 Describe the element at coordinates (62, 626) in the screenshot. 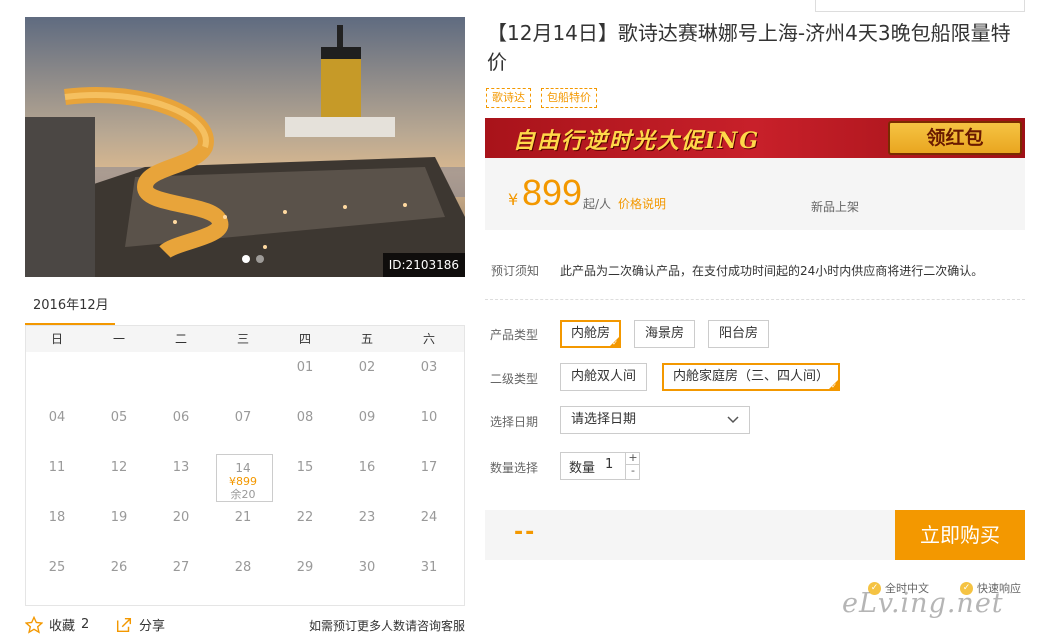

I see `favorite-label: 收藏` at that location.